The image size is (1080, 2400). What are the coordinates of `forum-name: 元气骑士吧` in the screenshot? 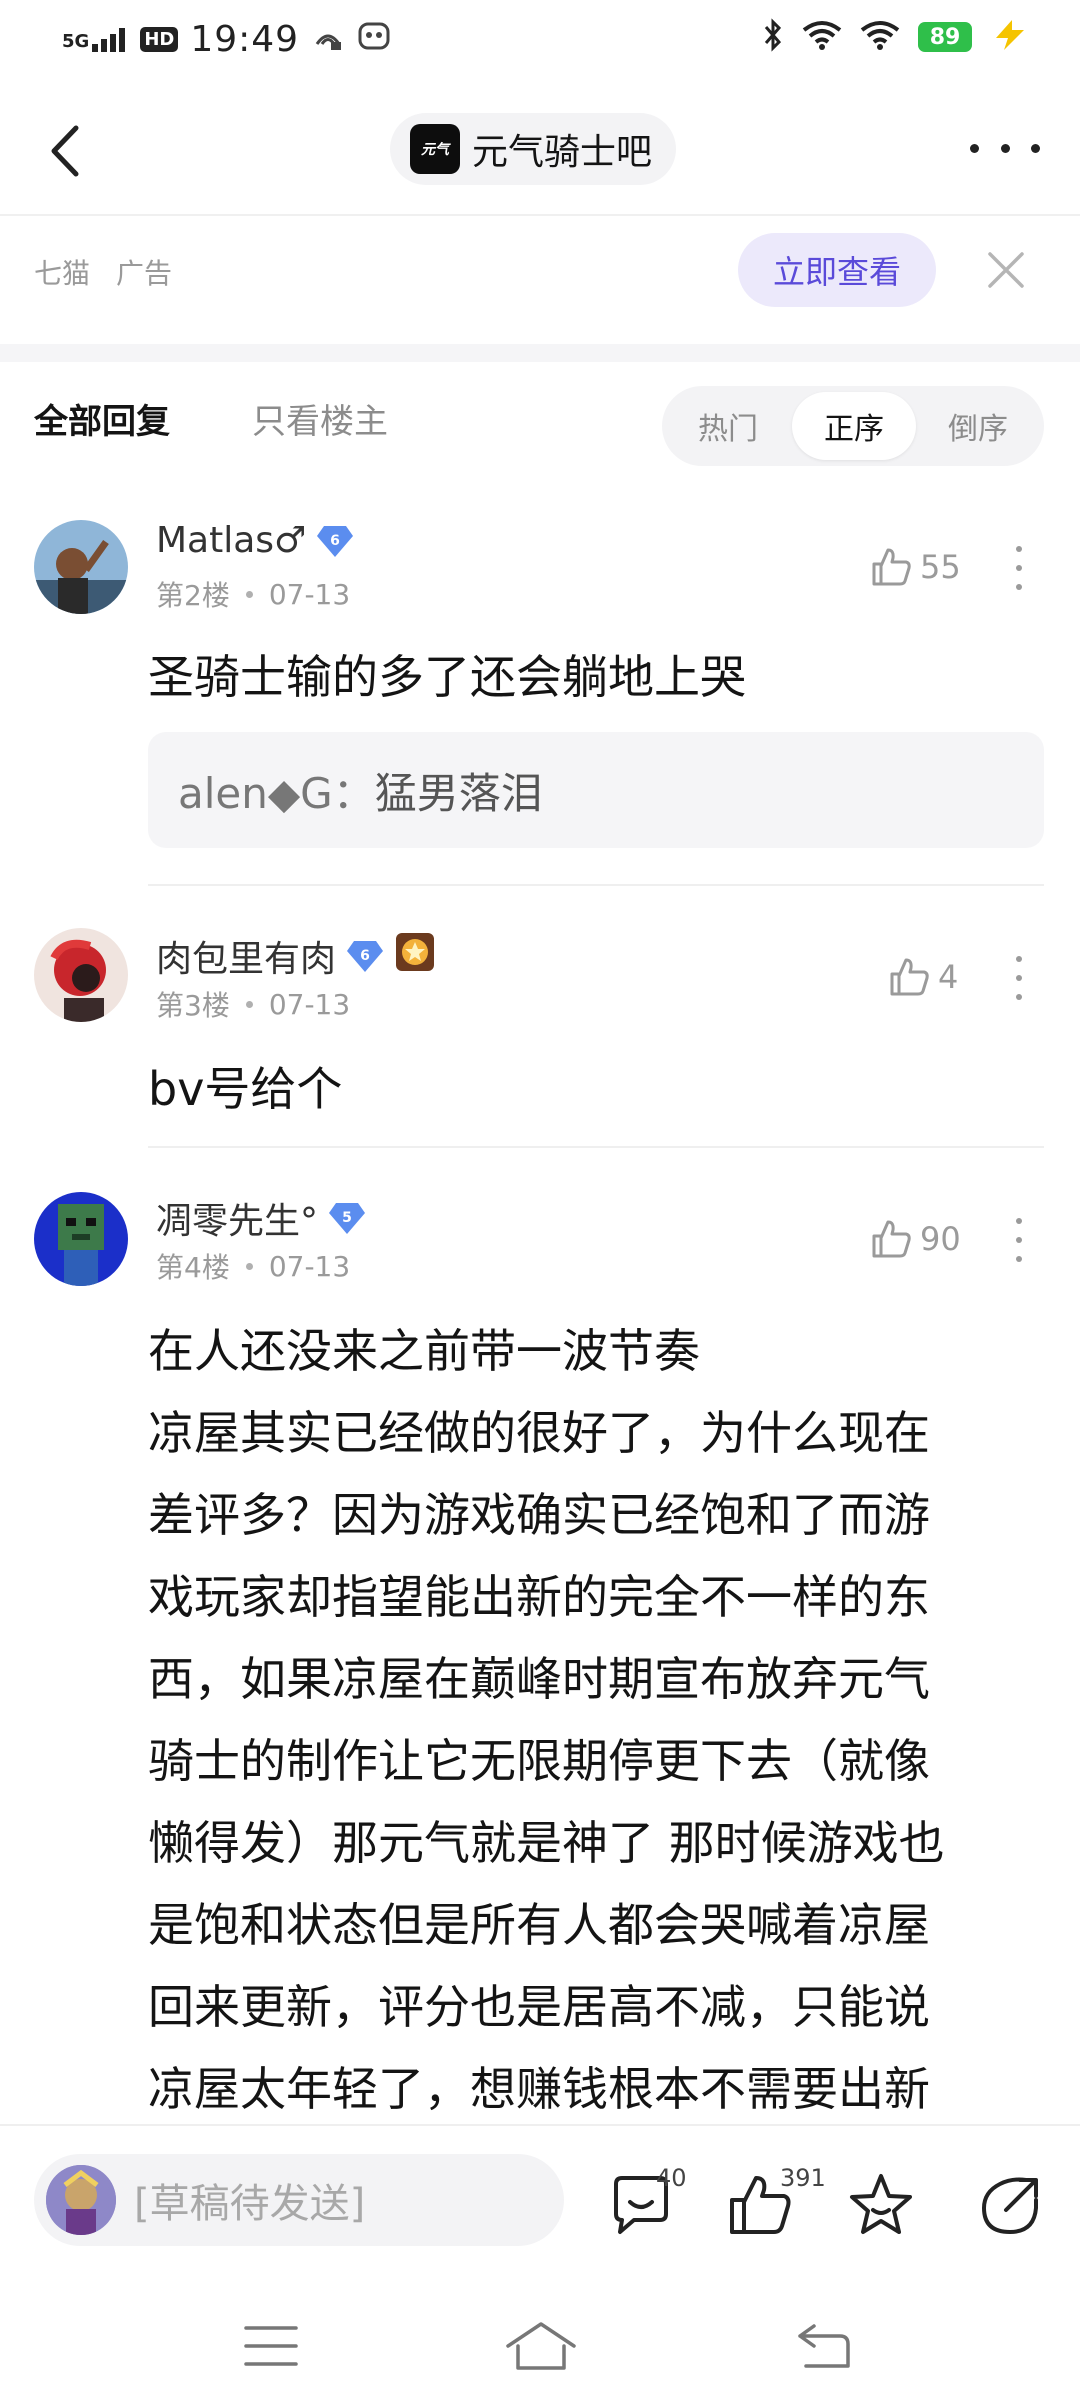 It's located at (562, 152).